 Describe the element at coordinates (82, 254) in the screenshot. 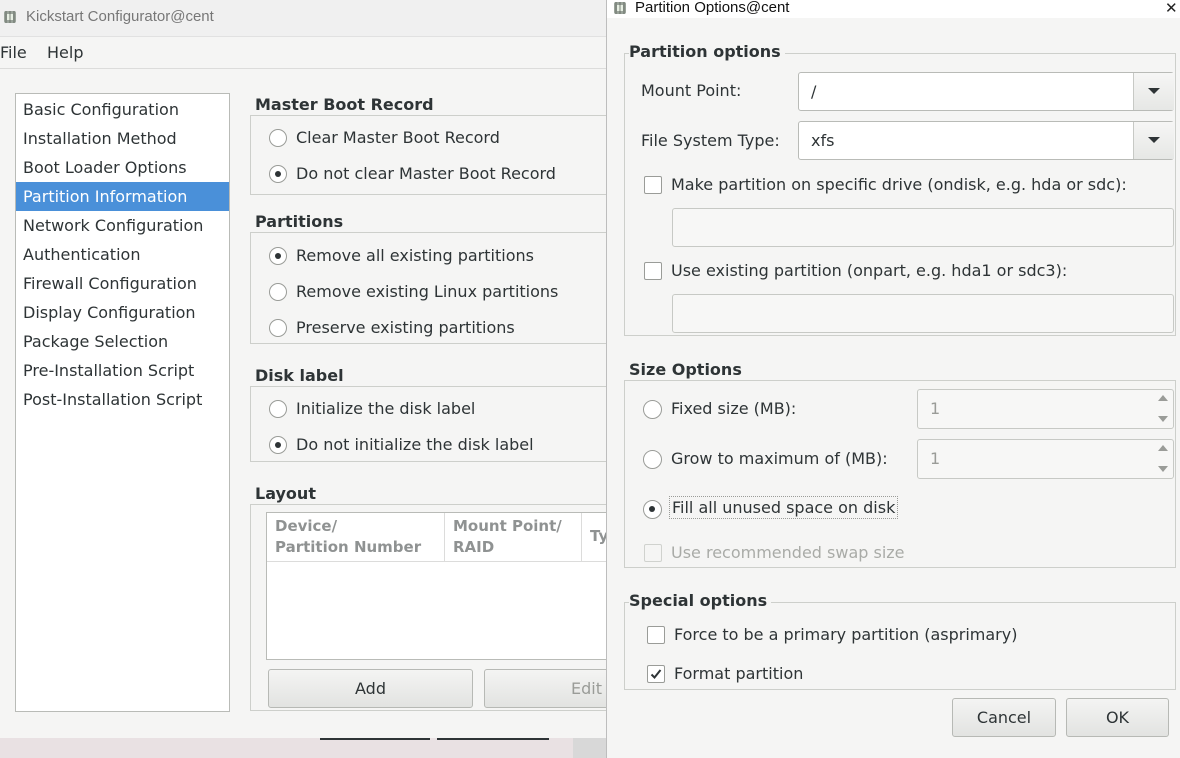

I see `sidebar-item-label: Authentication` at that location.